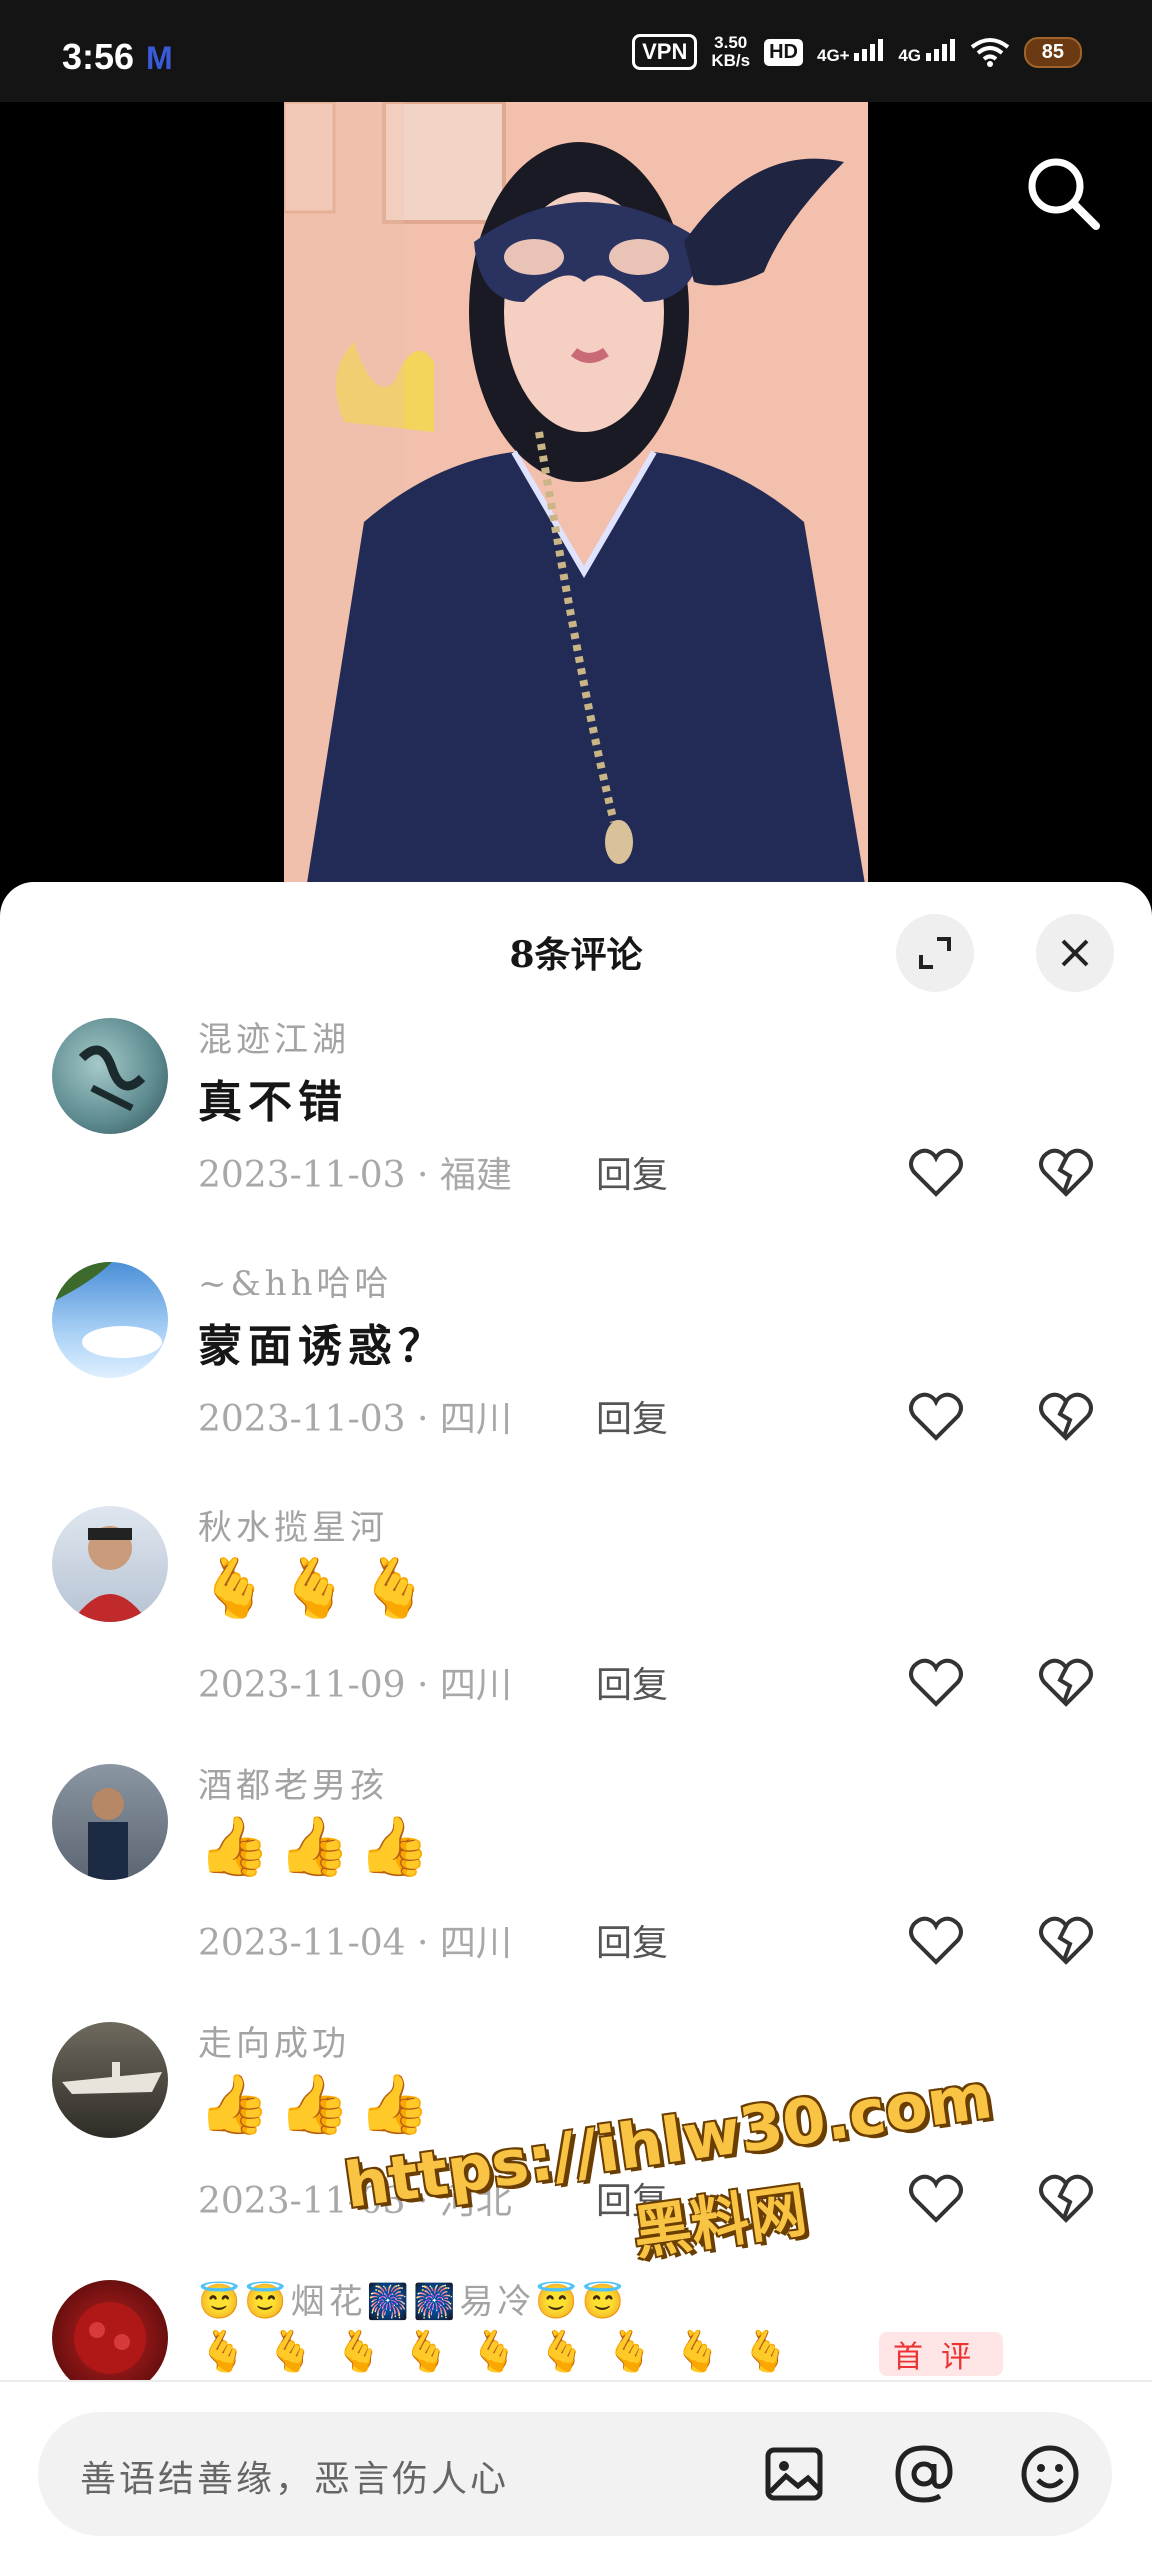 The height and width of the screenshot is (2562, 1152). Describe the element at coordinates (576, 51) in the screenshot. I see `status-bar: 3:56 M VPN 3.50 KB/s HD 4G+ 4G 85` at that location.